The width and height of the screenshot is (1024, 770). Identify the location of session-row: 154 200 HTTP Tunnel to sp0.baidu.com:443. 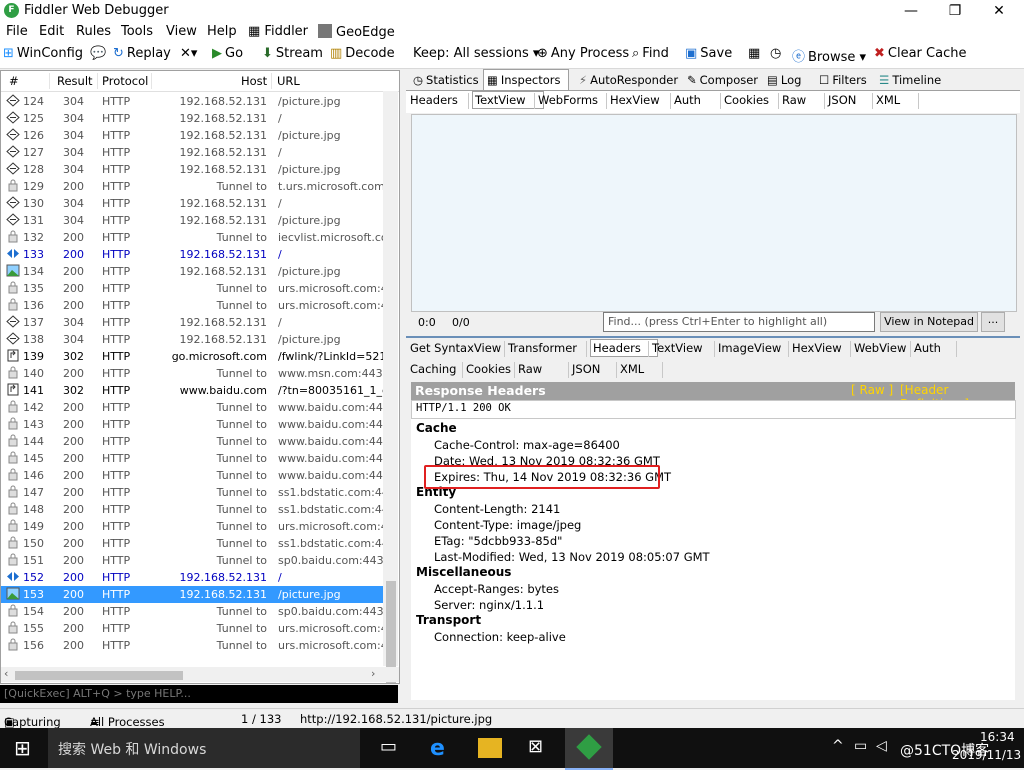
(192, 611).